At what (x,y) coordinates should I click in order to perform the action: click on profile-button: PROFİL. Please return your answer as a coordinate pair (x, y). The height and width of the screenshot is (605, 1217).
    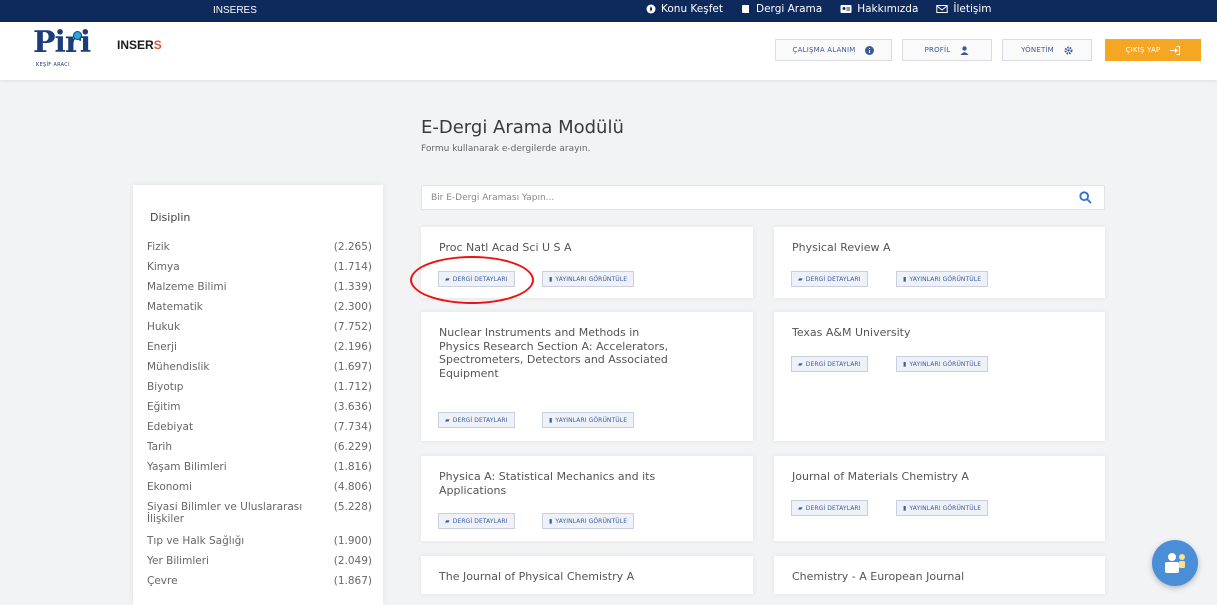
    Looking at the image, I should click on (947, 50).